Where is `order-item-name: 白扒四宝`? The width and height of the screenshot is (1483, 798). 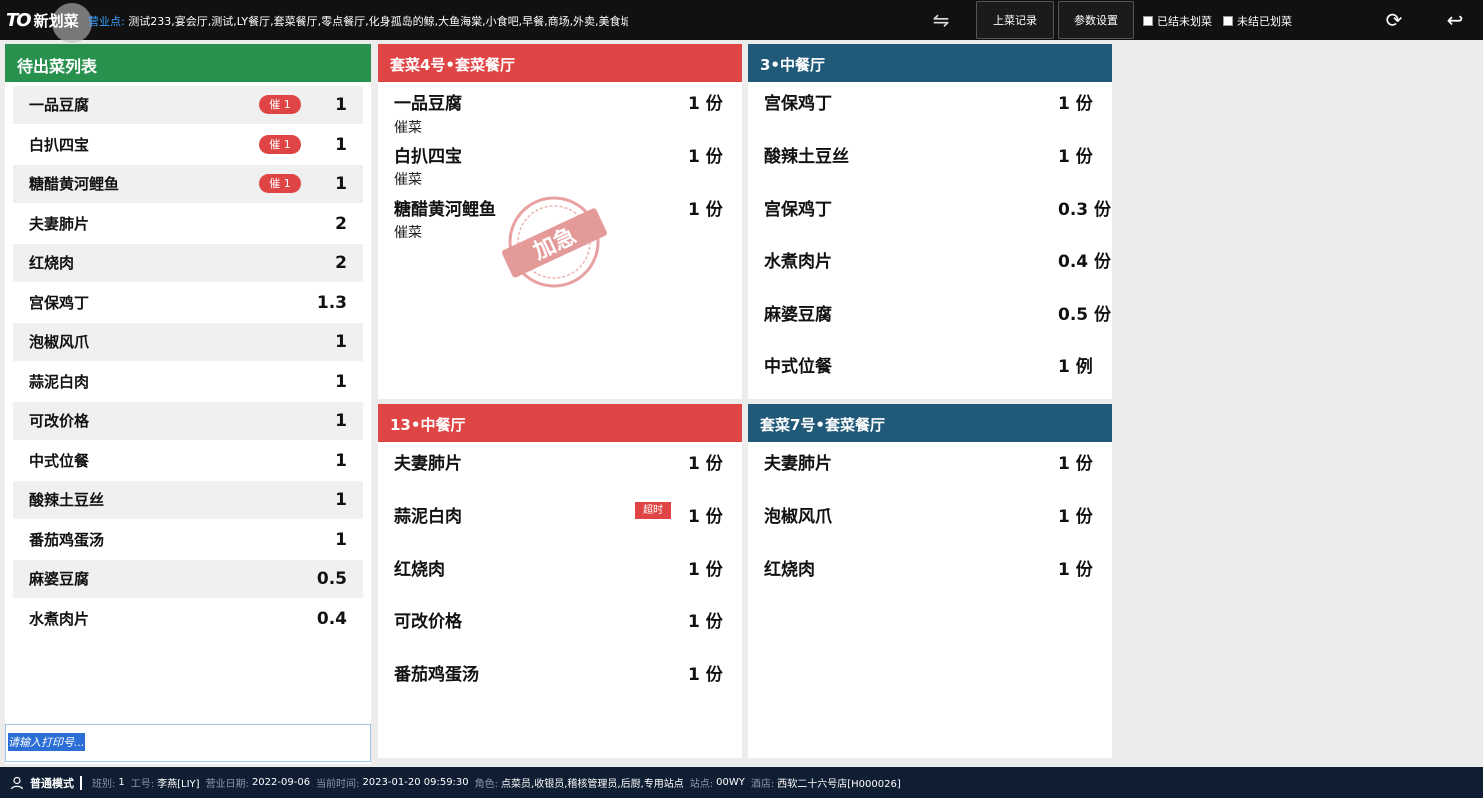
order-item-name: 白扒四宝 is located at coordinates (428, 154).